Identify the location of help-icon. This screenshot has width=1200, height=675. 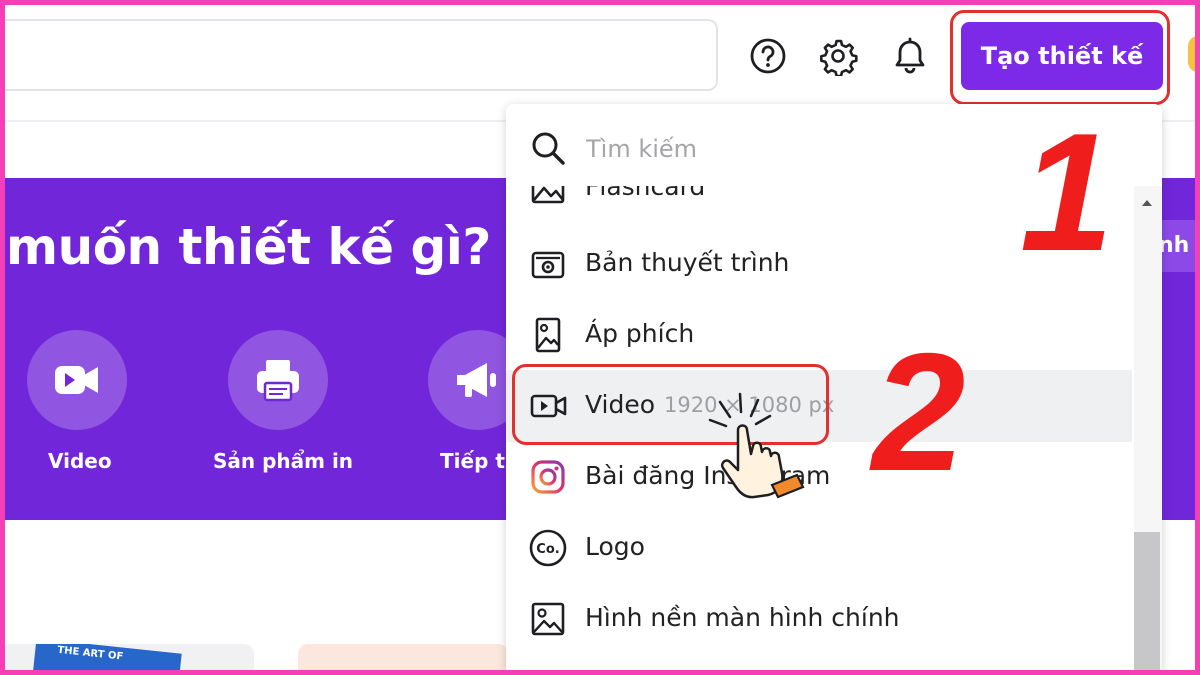
(768, 56).